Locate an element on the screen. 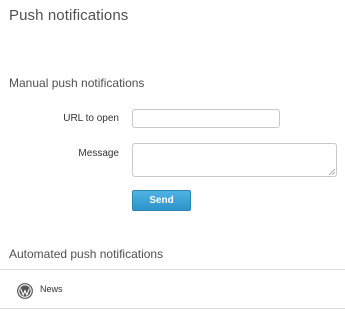 The width and height of the screenshot is (345, 327). page-title: Push notifications is located at coordinates (69, 15).